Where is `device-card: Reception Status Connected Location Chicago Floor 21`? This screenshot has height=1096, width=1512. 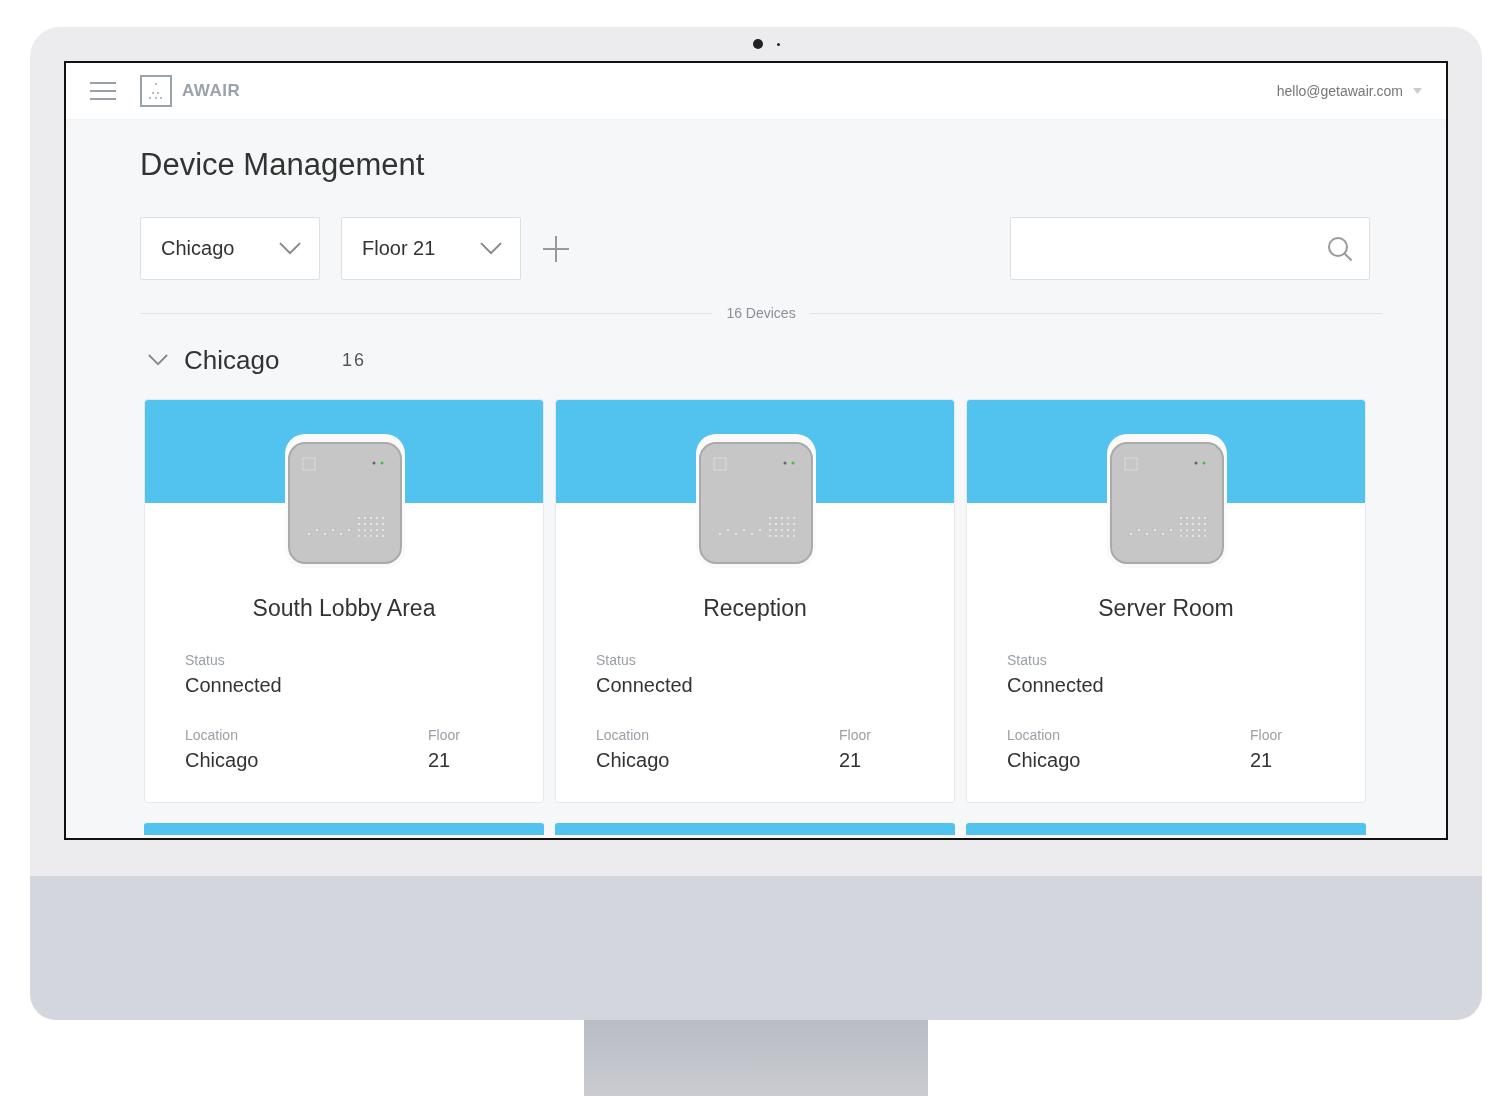
device-card: Reception Status Connected Location Chicago Floor 21 is located at coordinates (755, 601).